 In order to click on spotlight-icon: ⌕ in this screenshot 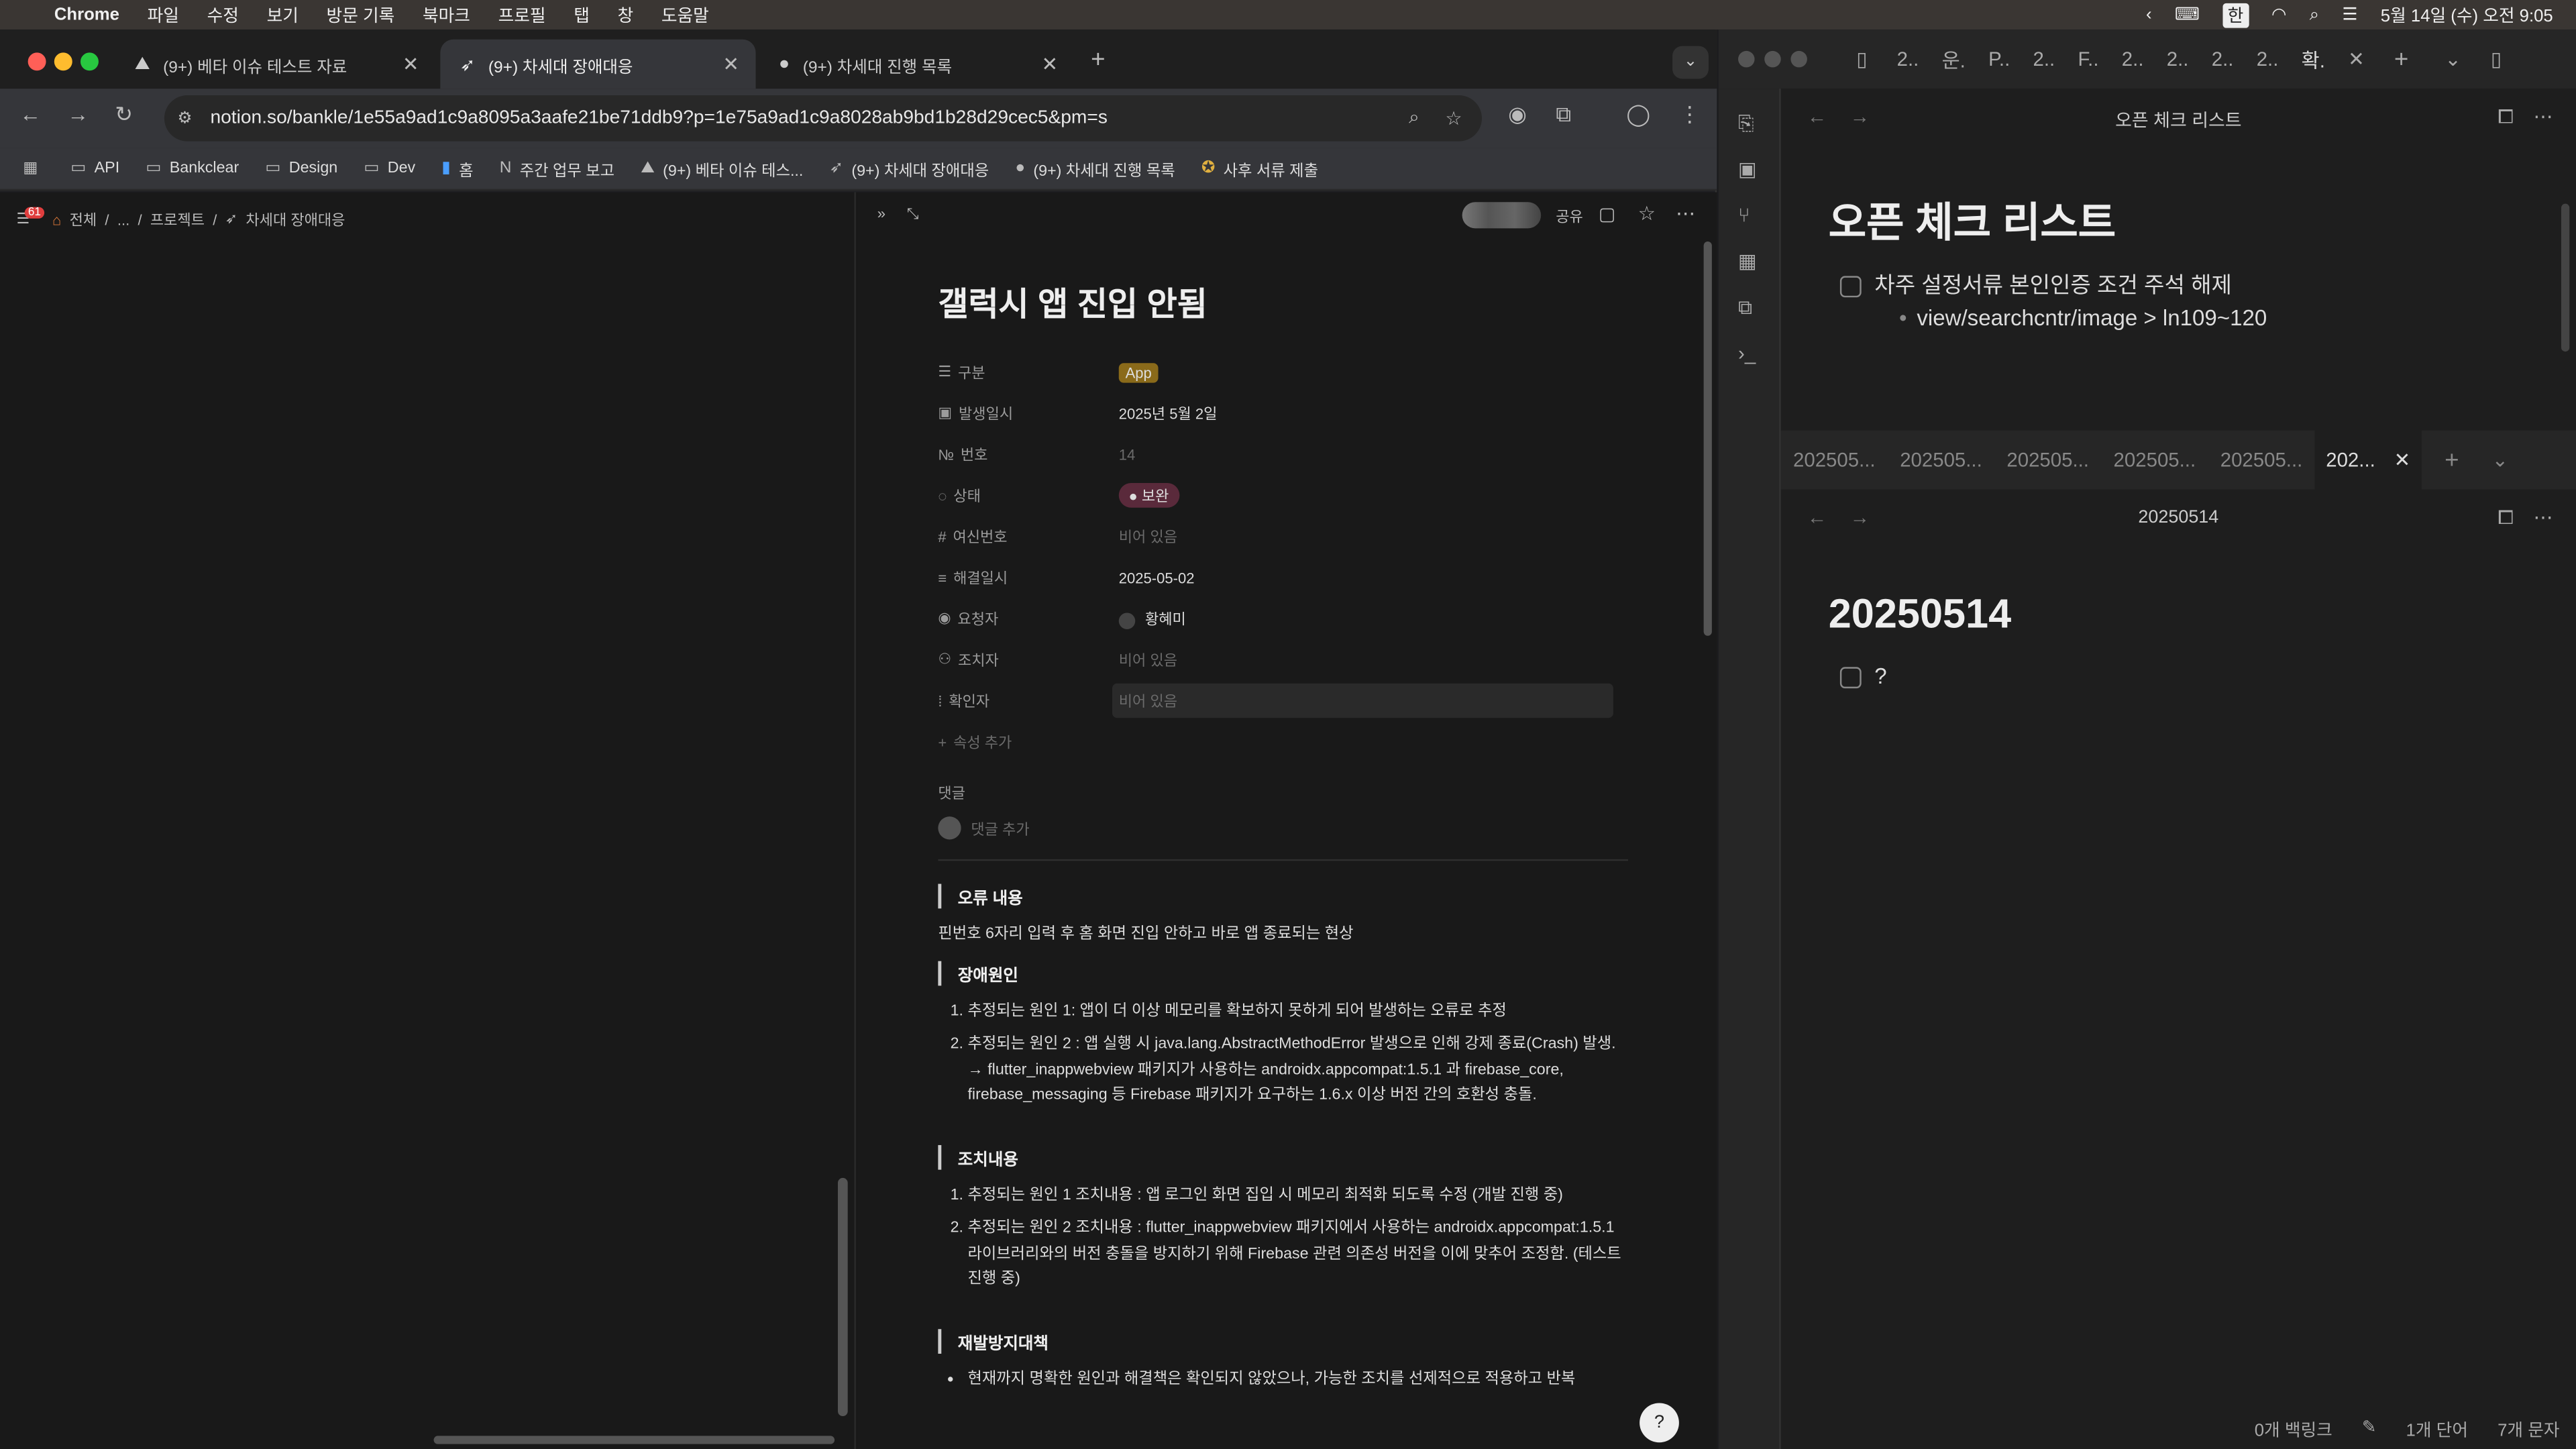, I will do `click(2314, 14)`.